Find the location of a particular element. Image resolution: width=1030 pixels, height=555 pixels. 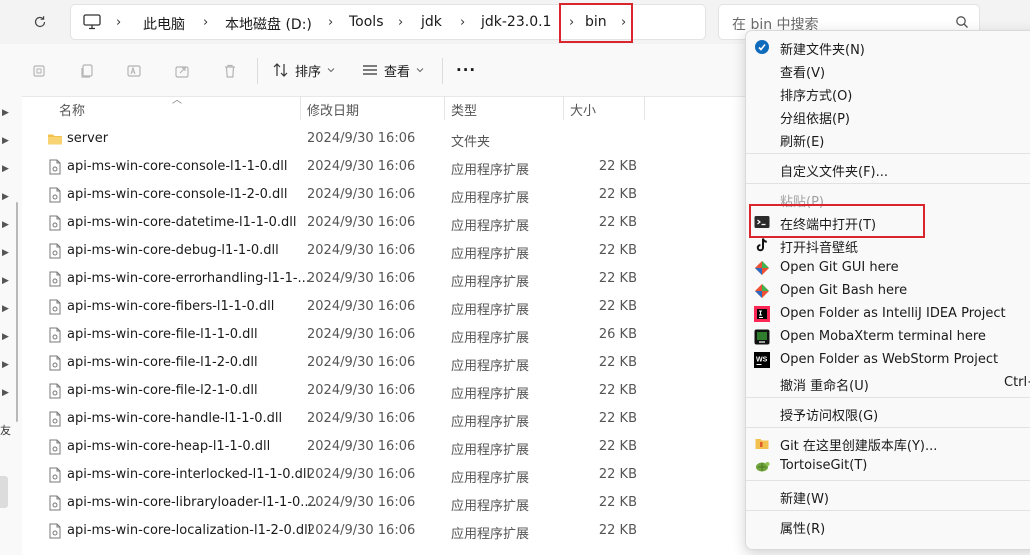

sort-button: 排序 is located at coordinates (304, 70).